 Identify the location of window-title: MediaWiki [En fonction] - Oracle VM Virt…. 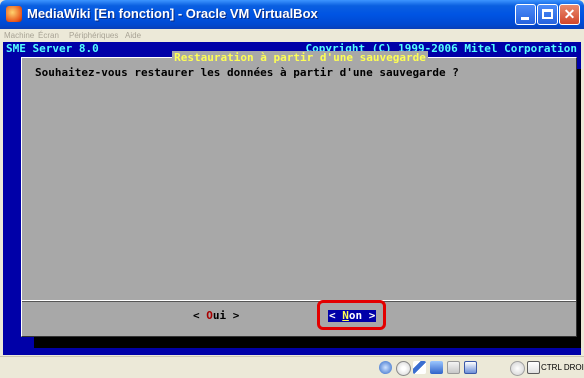
(172, 13).